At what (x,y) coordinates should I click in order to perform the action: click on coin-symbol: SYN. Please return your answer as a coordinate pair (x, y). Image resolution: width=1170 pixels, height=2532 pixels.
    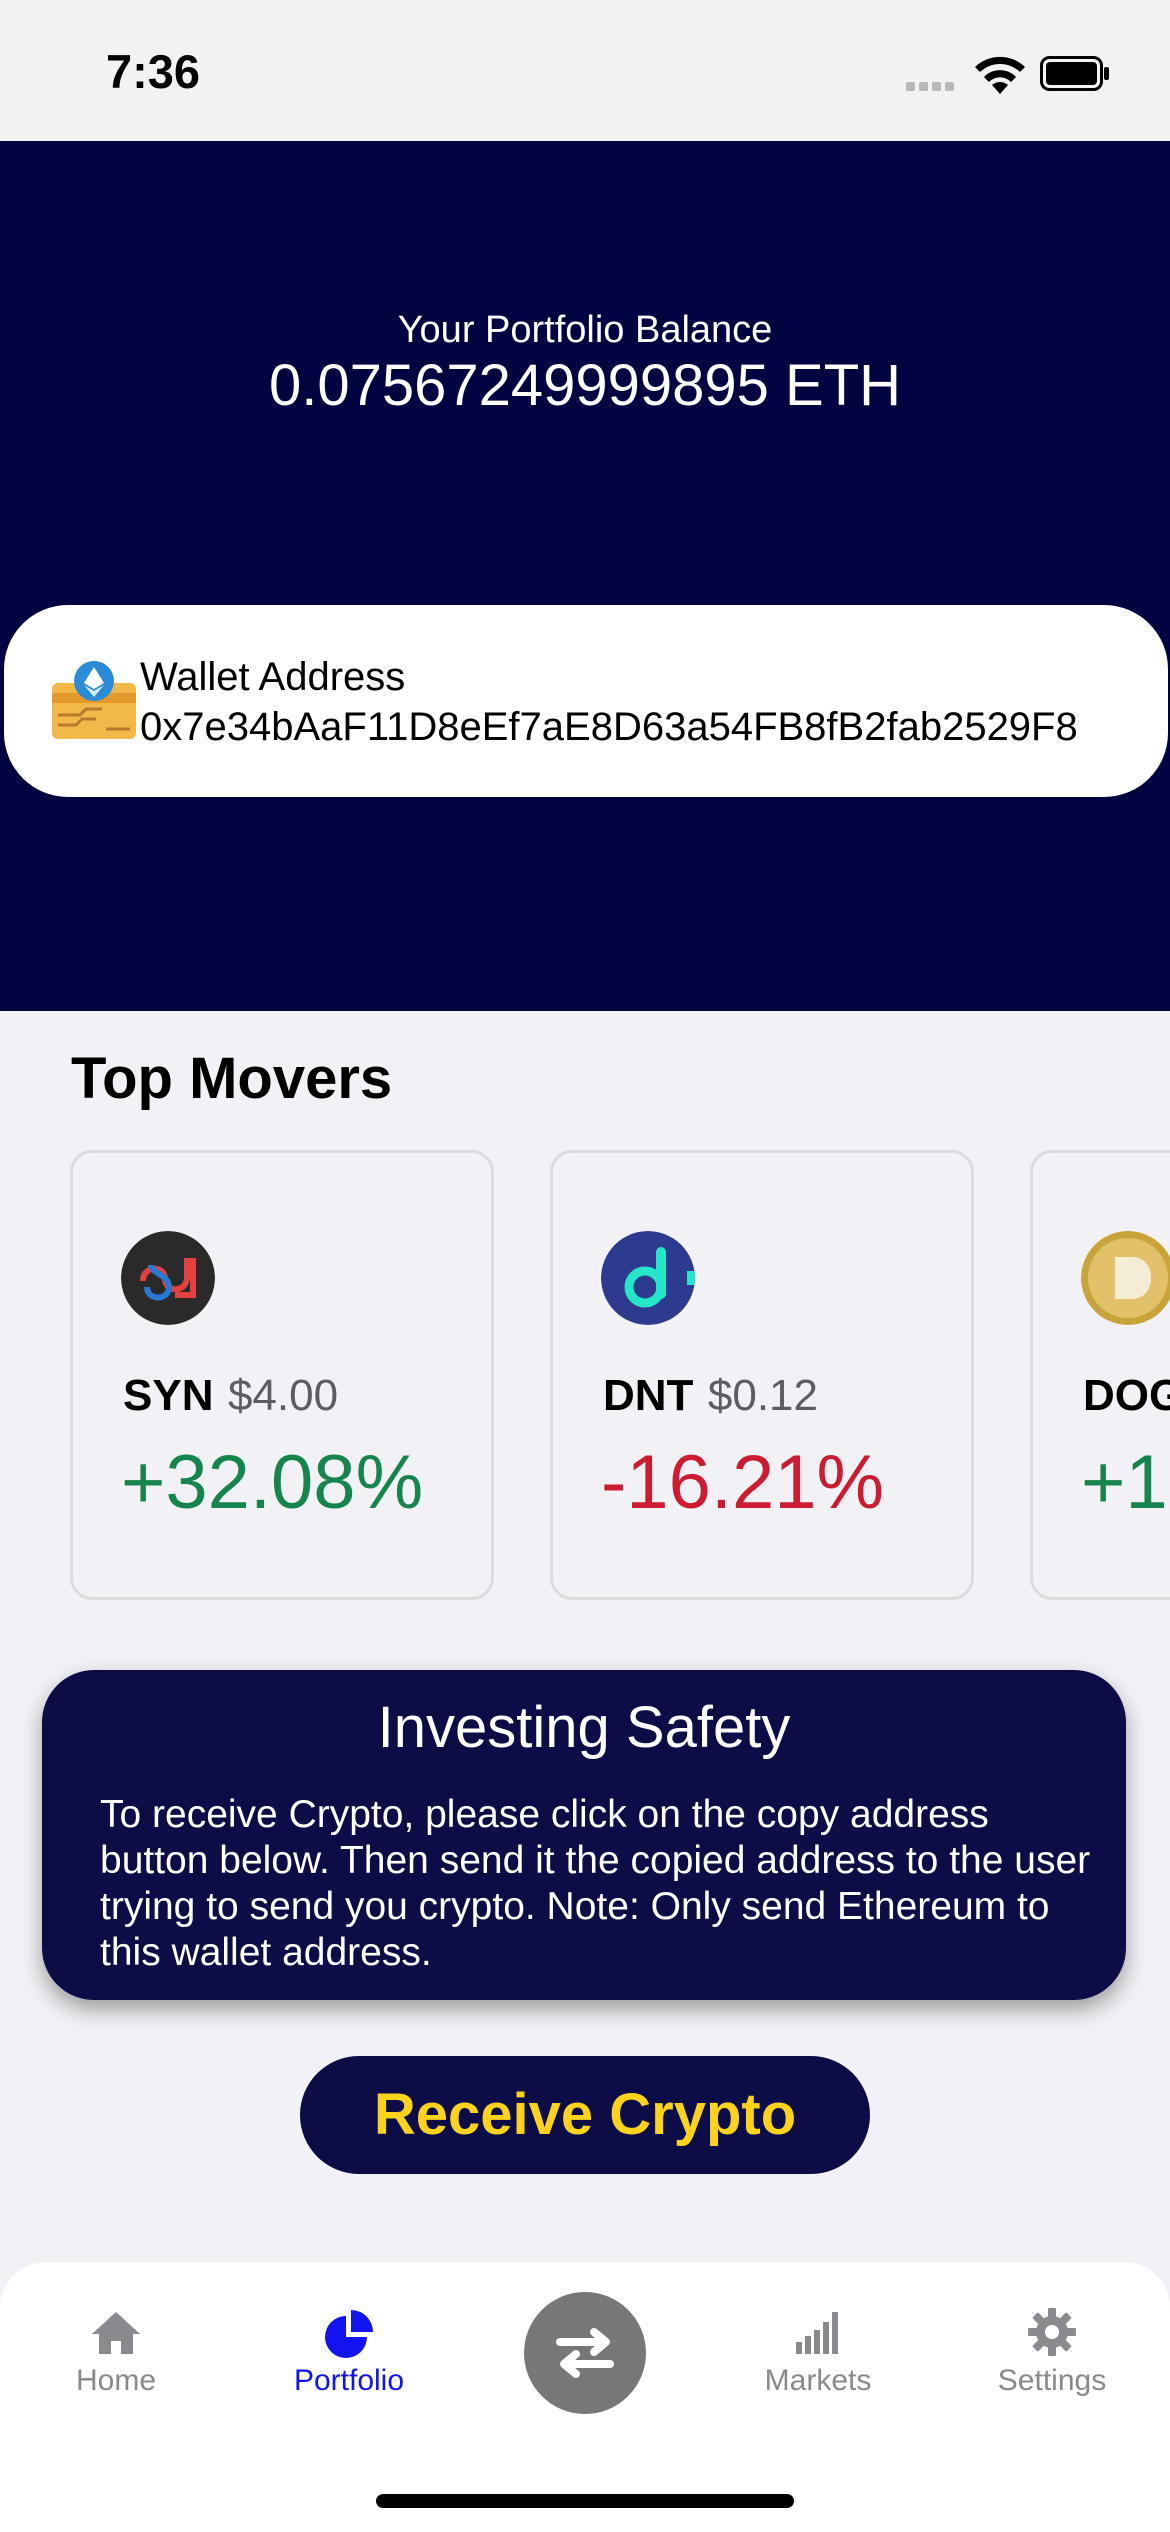
    Looking at the image, I should click on (168, 1395).